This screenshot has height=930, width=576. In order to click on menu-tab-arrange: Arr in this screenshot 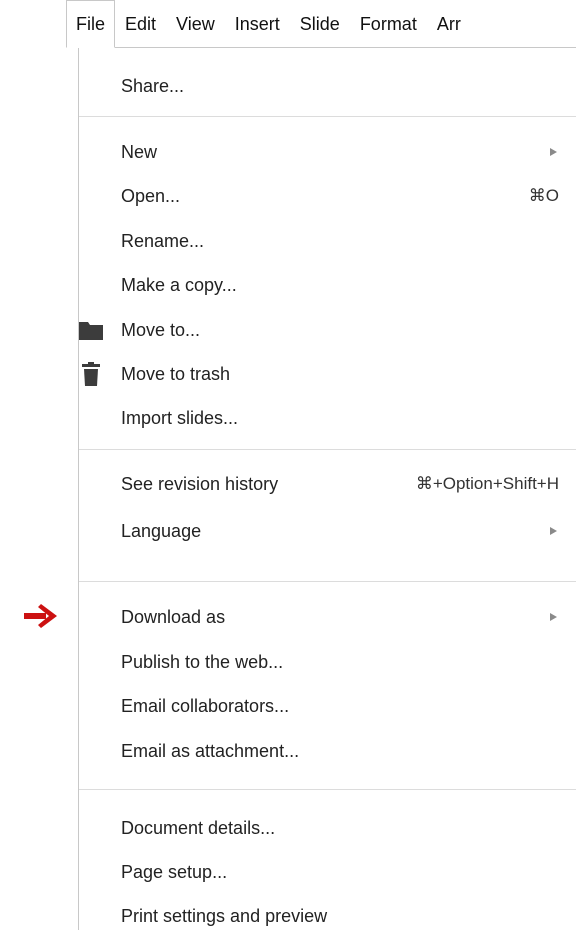, I will do `click(449, 24)`.